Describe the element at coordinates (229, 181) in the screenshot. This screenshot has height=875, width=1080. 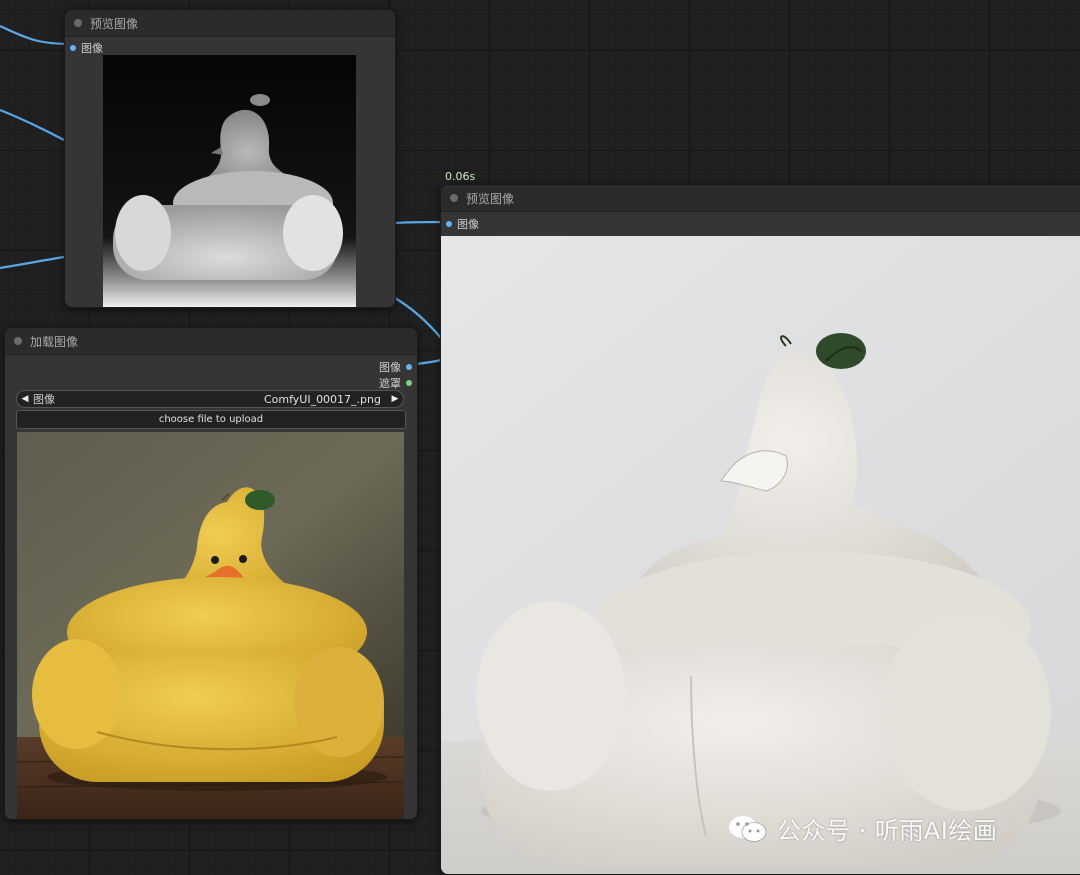
I see `depth-map-preview` at that location.